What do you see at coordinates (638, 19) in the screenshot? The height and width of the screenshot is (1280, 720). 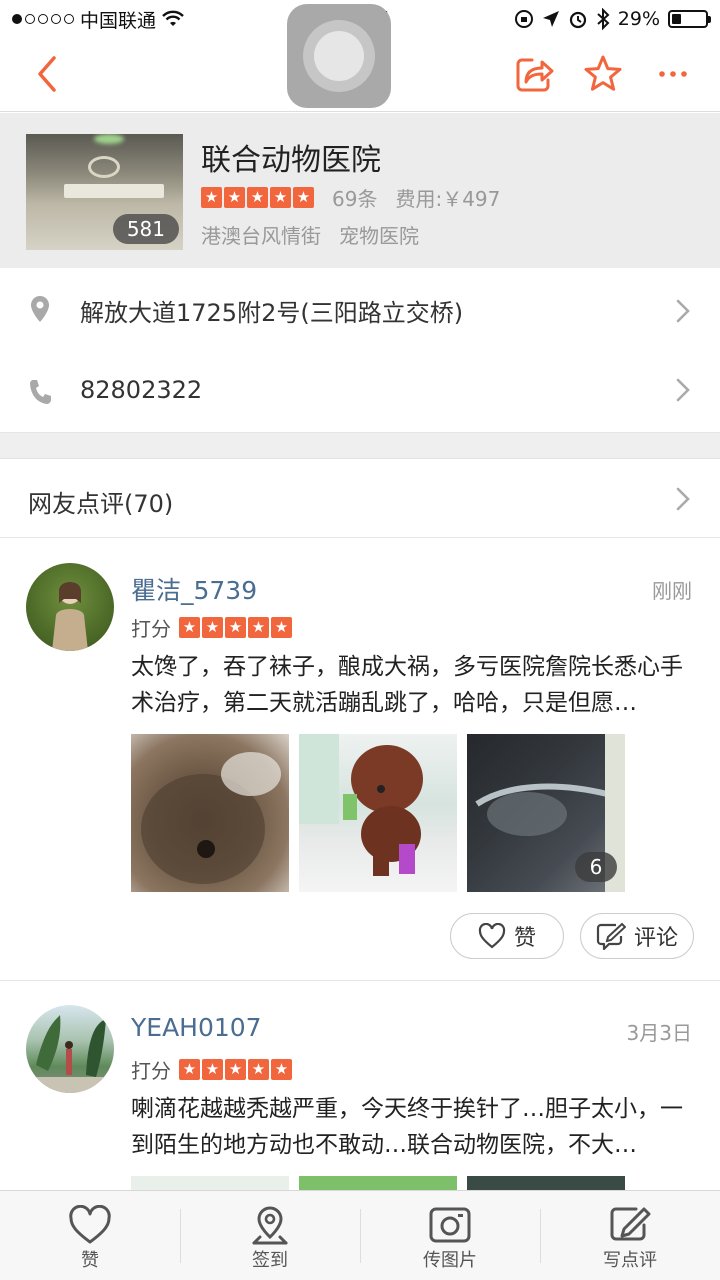 I see `battery-percent: 29%` at bounding box center [638, 19].